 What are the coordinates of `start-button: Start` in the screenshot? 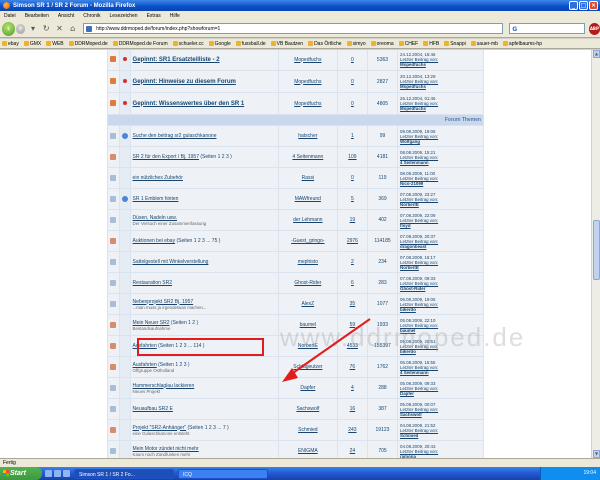 It's located at (21, 473).